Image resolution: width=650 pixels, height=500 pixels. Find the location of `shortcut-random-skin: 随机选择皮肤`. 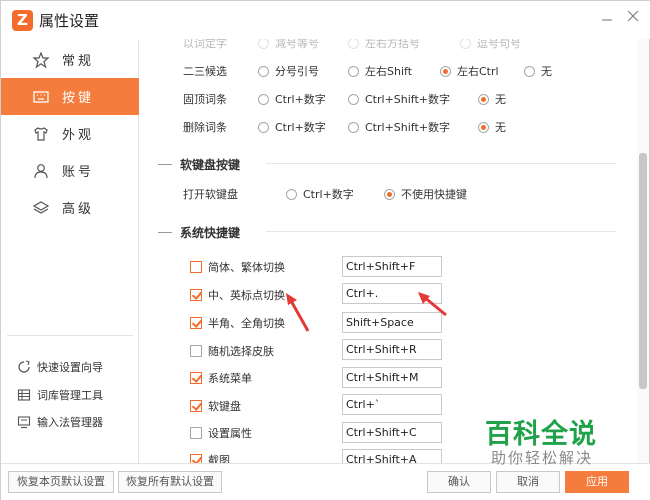

shortcut-random-skin: 随机选择皮肤 is located at coordinates (232, 351).